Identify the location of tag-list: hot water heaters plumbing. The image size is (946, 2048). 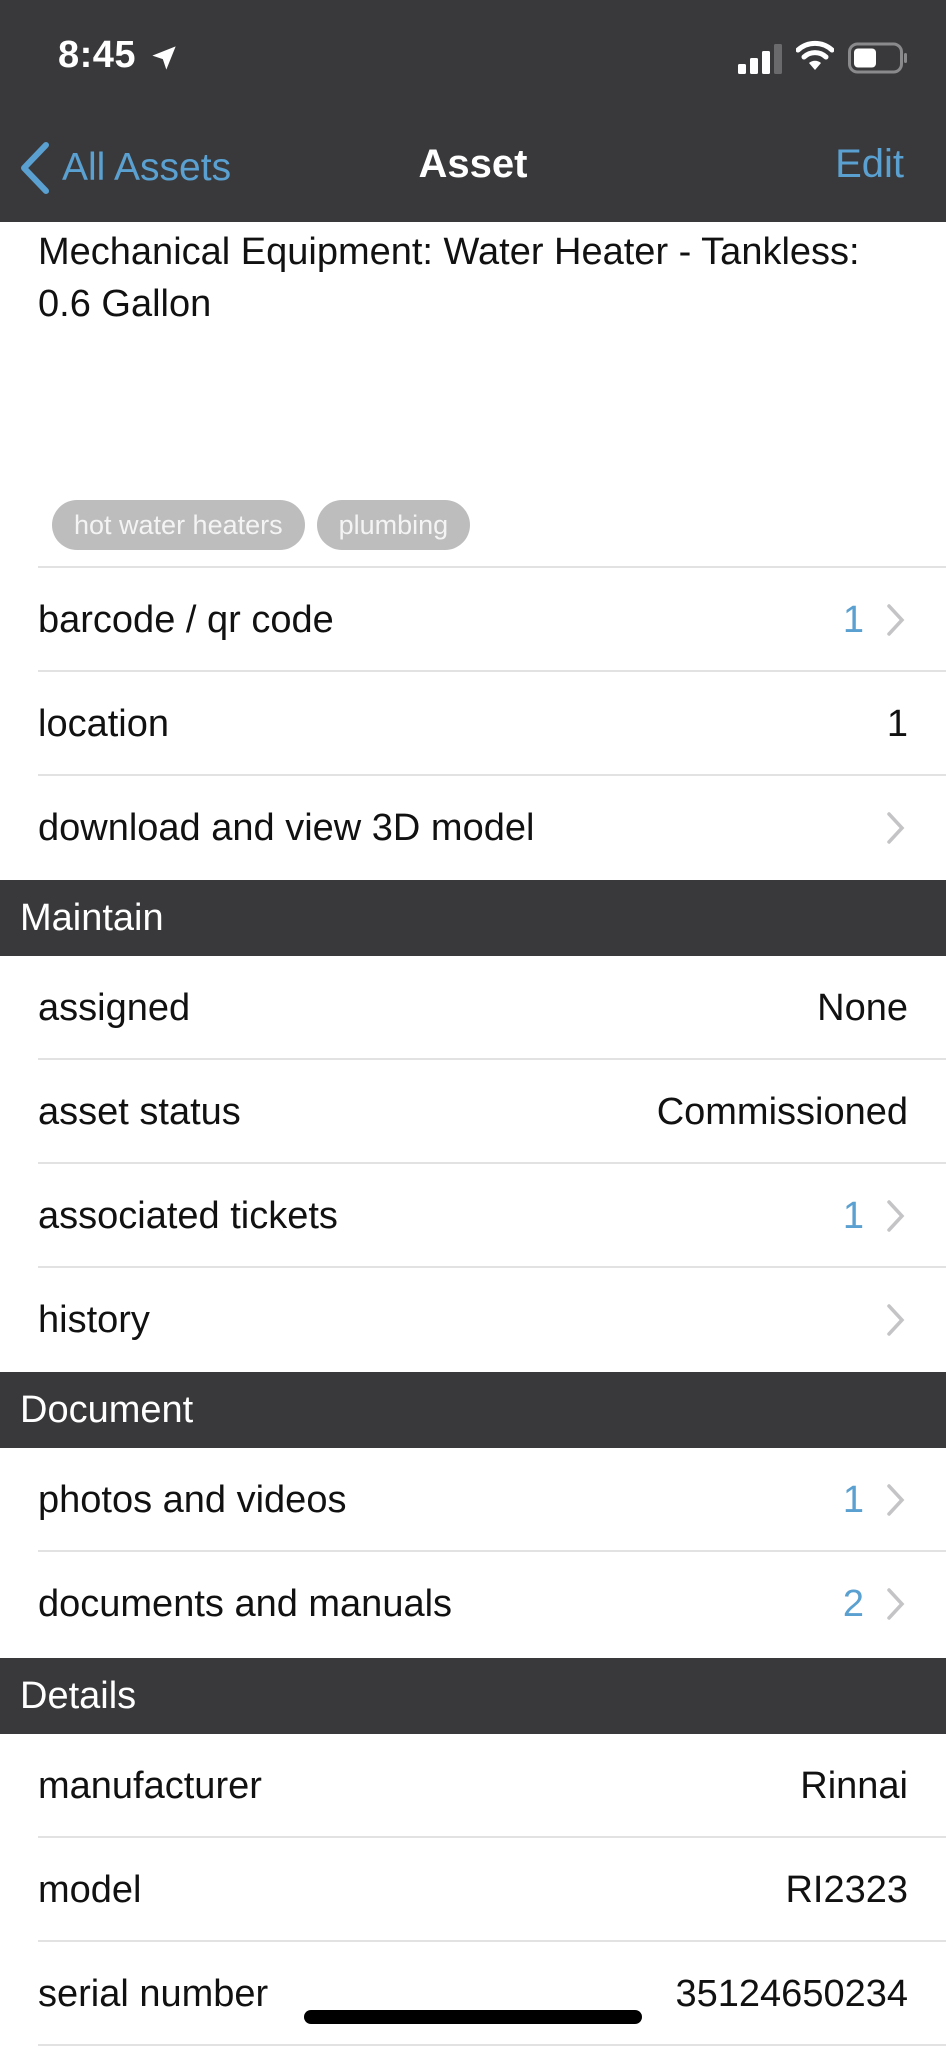
(261, 525).